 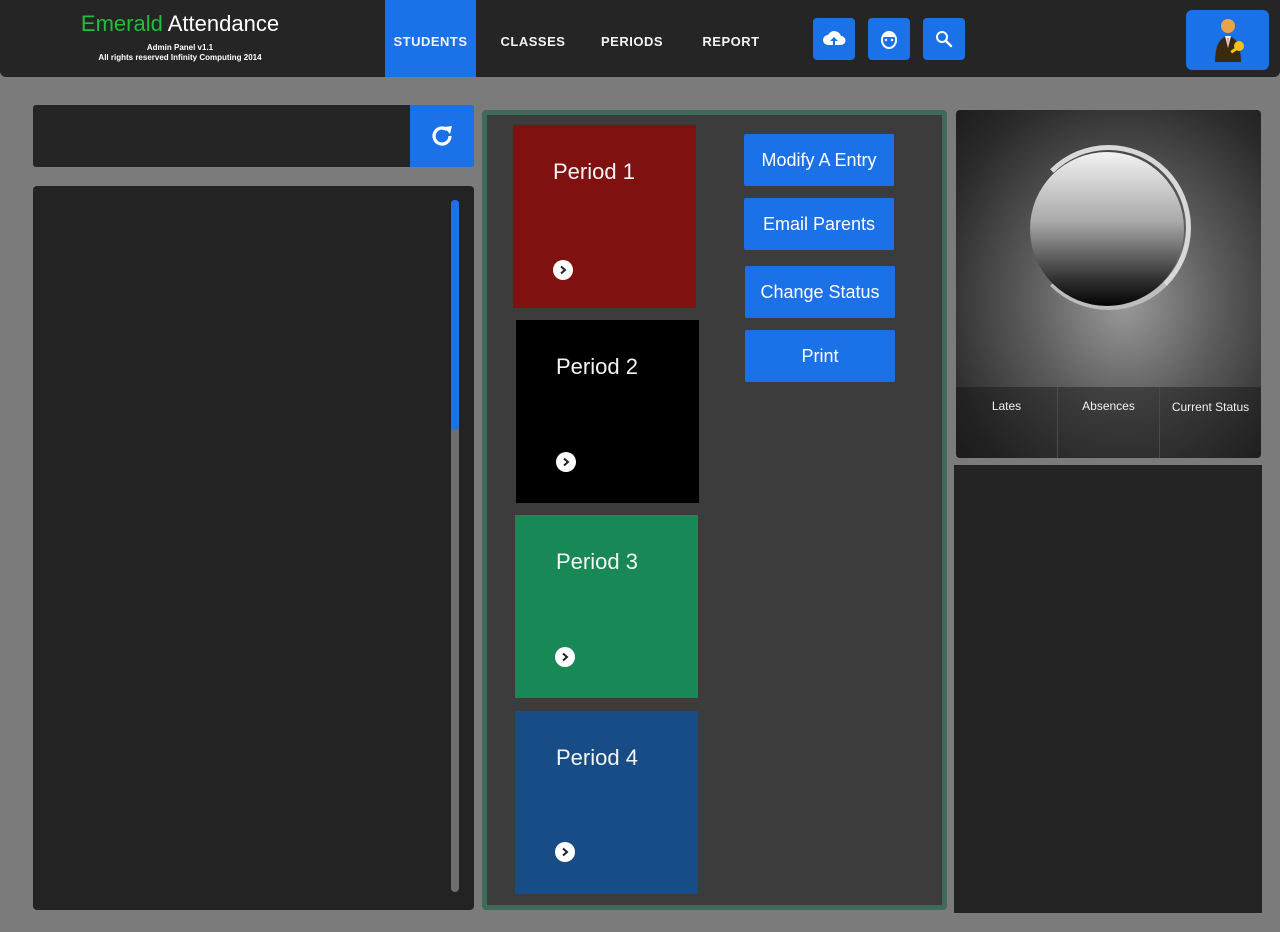 I want to click on face-button, so click(x=889, y=39).